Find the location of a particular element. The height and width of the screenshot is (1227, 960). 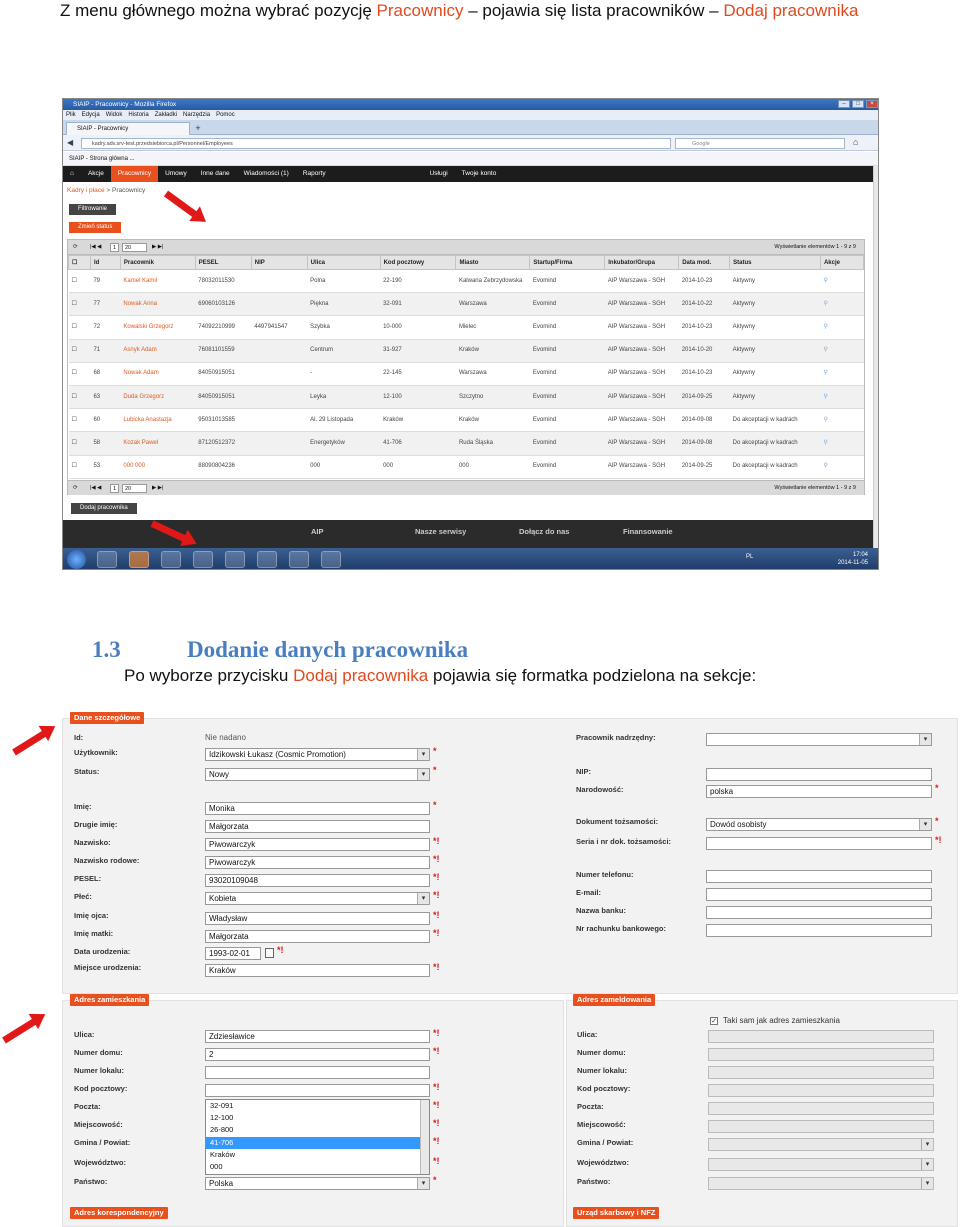

firefox-icon is located at coordinates (139, 559).